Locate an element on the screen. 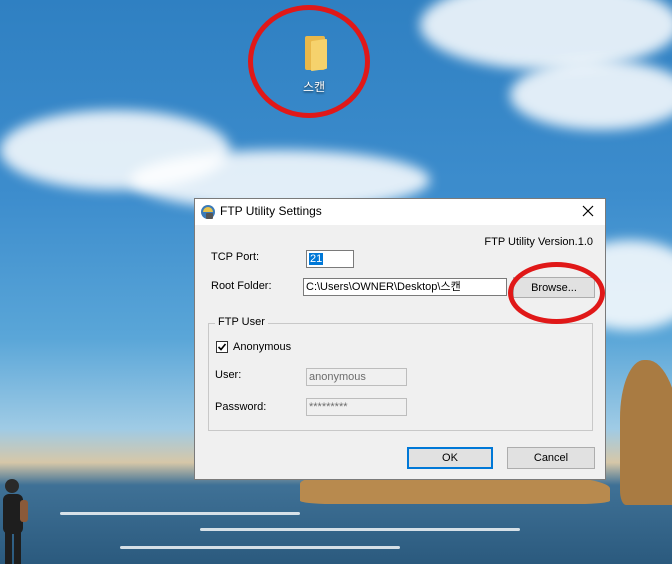  ftp-user-group-title: FTP User is located at coordinates (241, 322).